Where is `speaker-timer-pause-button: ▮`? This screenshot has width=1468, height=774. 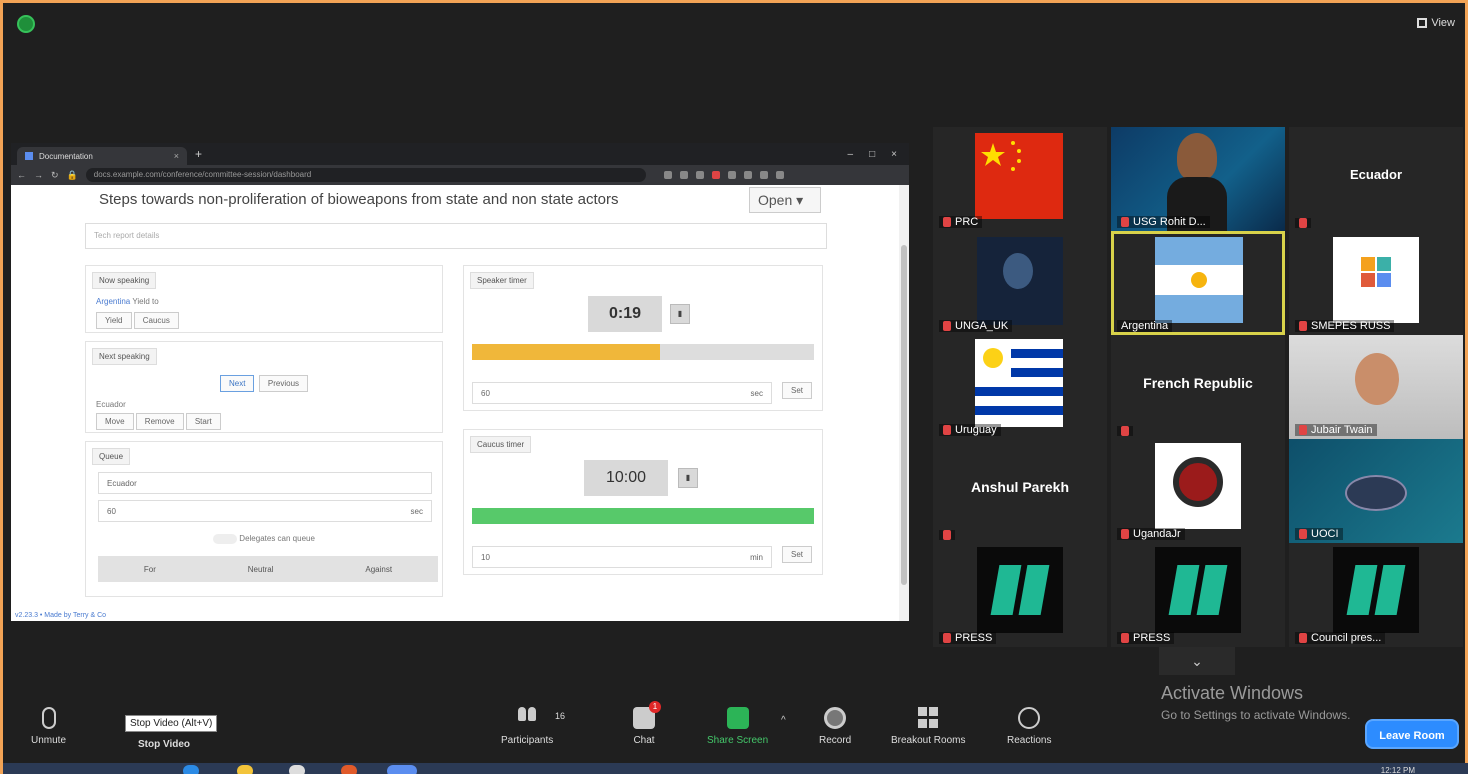
speaker-timer-pause-button: ▮ is located at coordinates (680, 314).